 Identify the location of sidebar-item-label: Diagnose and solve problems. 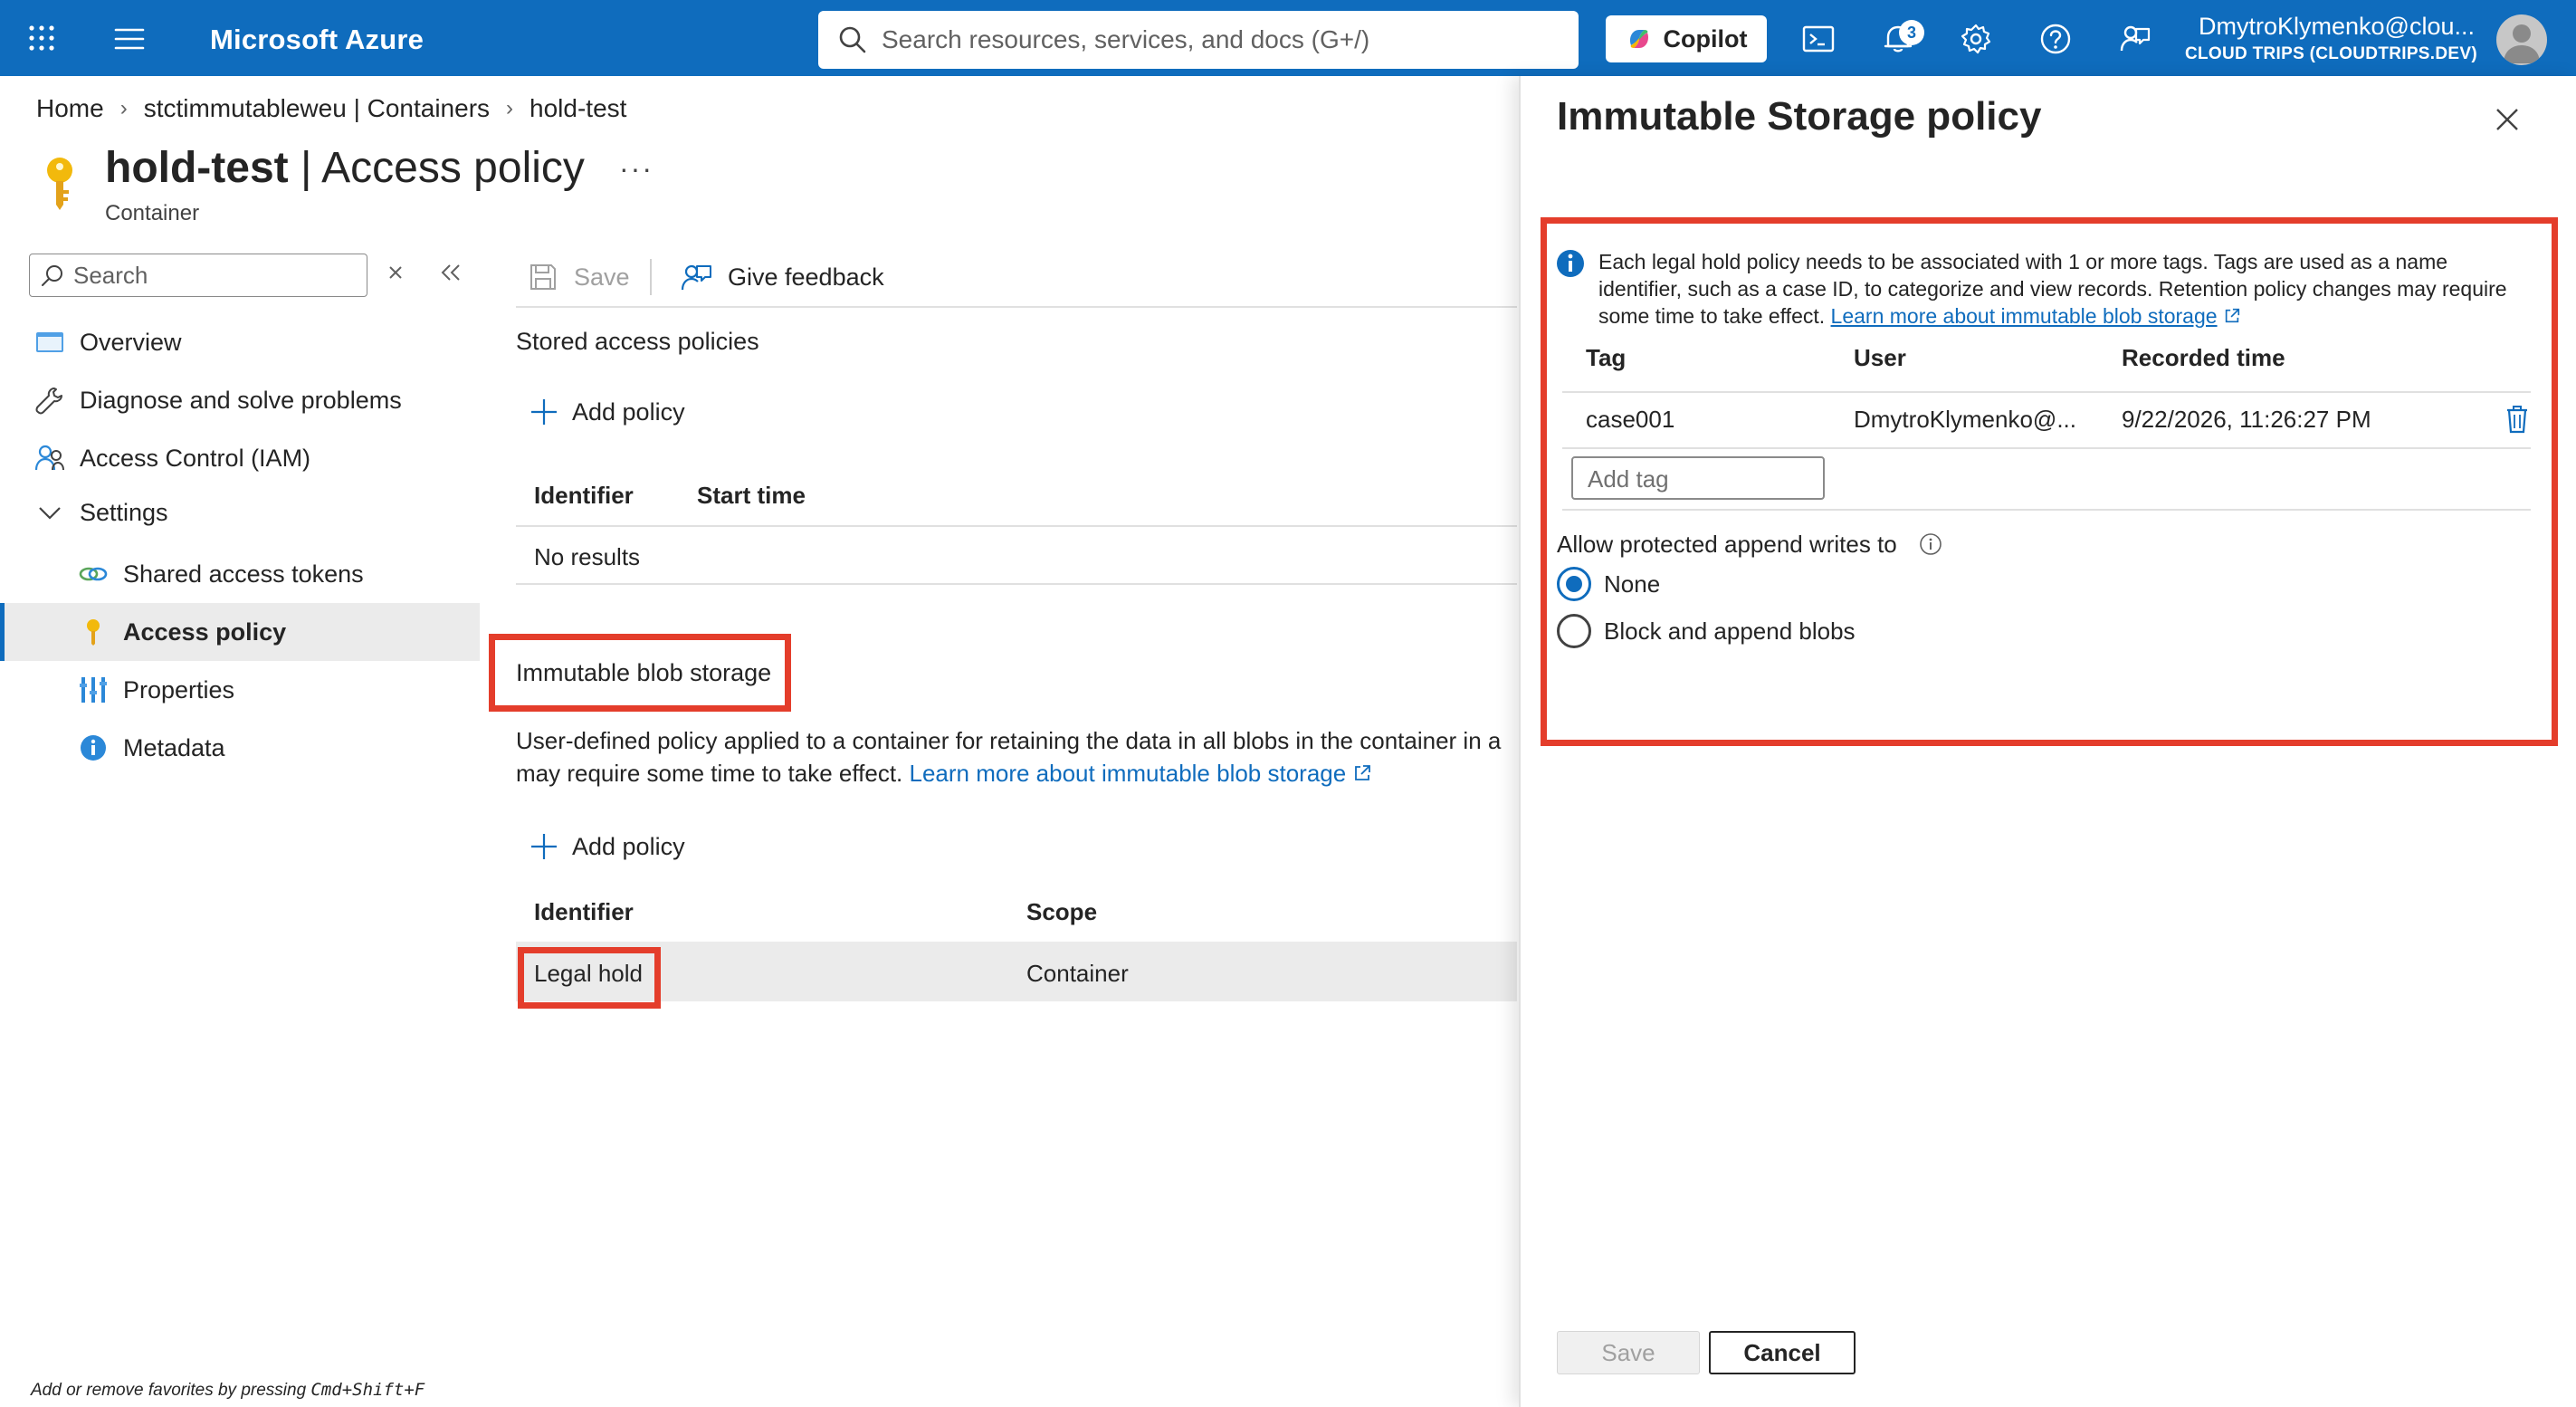
(241, 401).